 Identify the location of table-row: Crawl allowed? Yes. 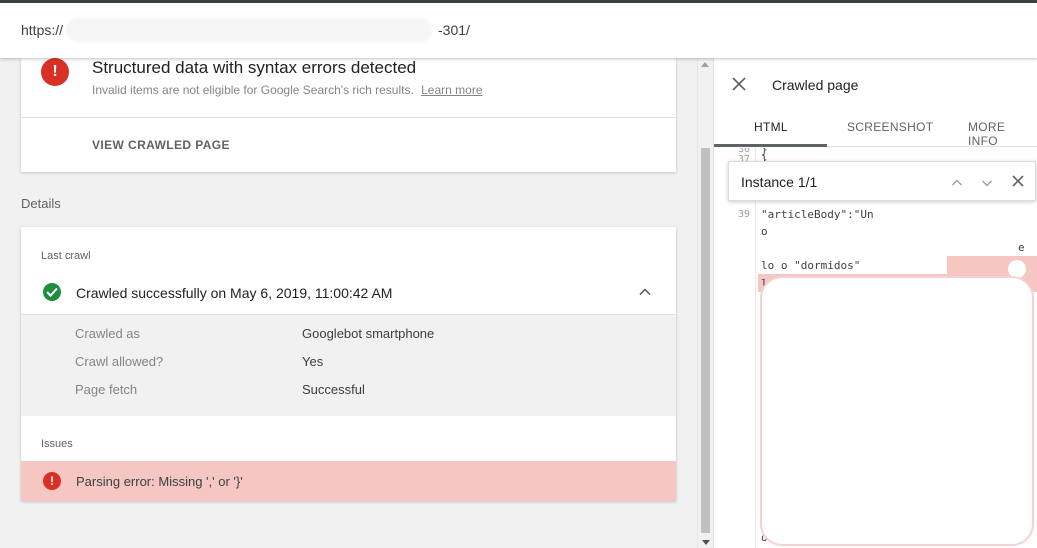
(348, 364).